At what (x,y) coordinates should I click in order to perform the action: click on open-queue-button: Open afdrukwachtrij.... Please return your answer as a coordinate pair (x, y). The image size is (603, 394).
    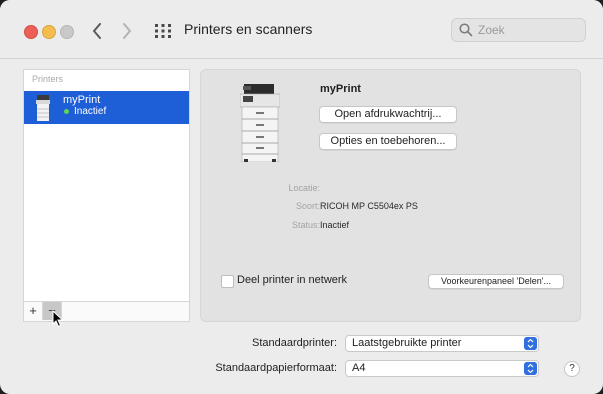
    Looking at the image, I should click on (388, 114).